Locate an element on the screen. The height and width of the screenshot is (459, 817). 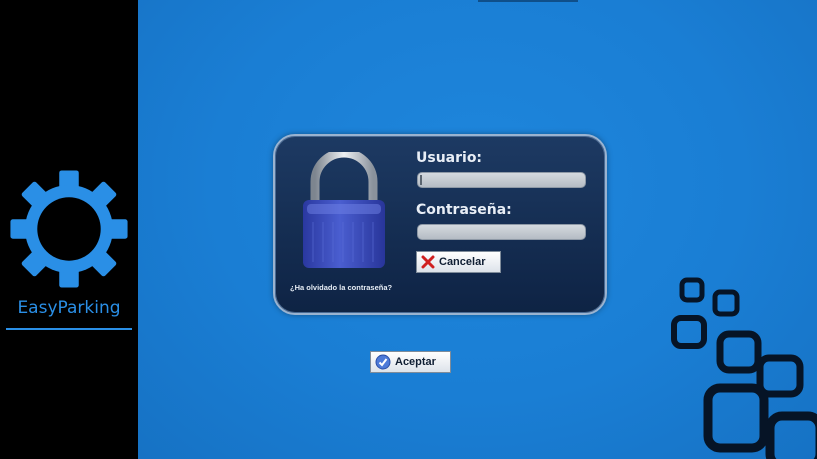
password-input is located at coordinates (501, 235).